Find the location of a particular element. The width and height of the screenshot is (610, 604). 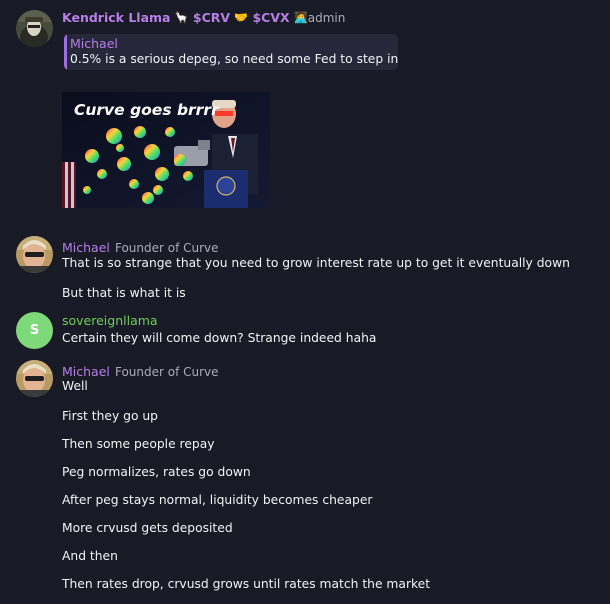

avatar-sovereignllama: S is located at coordinates (34, 330).